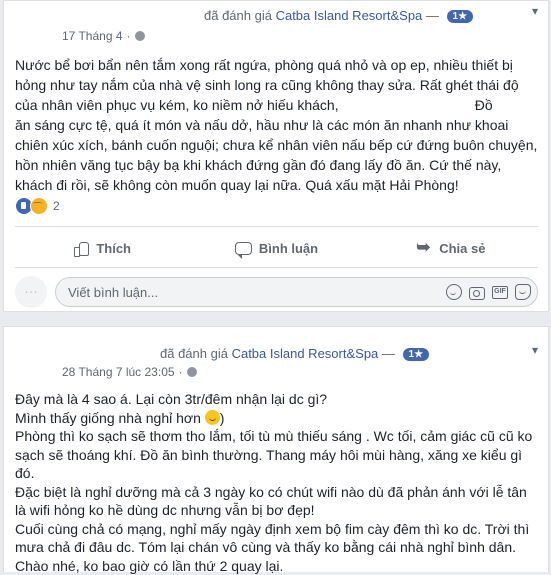  What do you see at coordinates (56, 206) in the screenshot?
I see `reaction-count: 2` at bounding box center [56, 206].